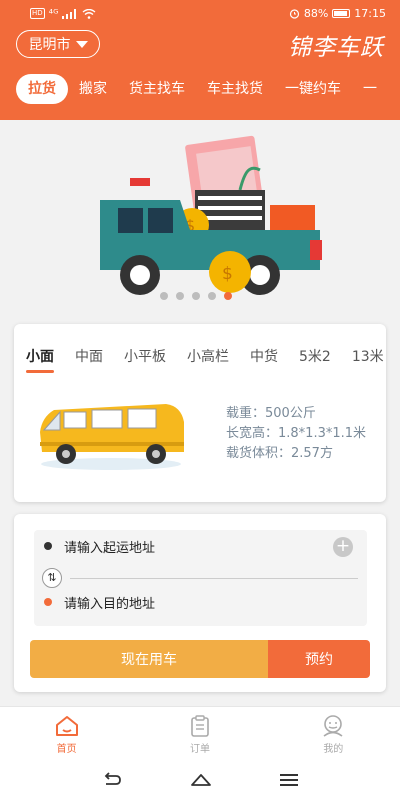  I want to click on banner-truck-illustration: $ $, so click(205, 217).